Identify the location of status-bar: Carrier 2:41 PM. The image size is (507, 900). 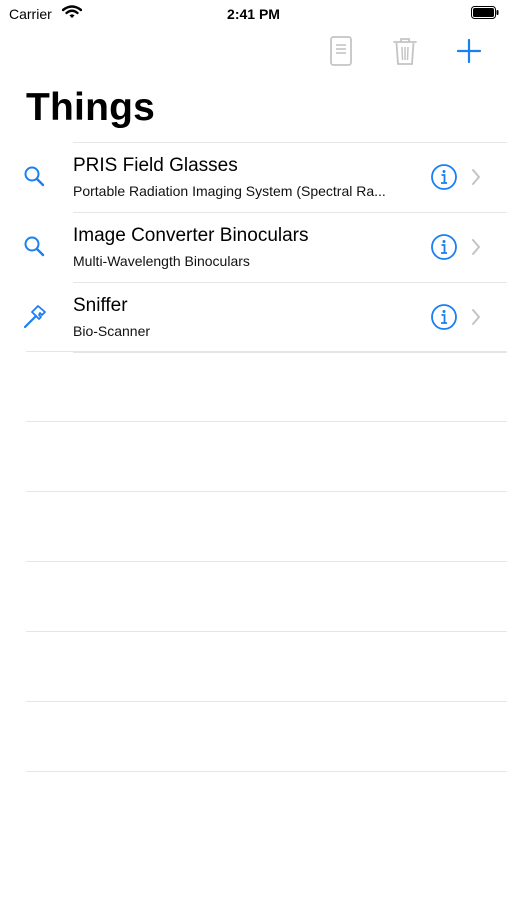
(253, 15).